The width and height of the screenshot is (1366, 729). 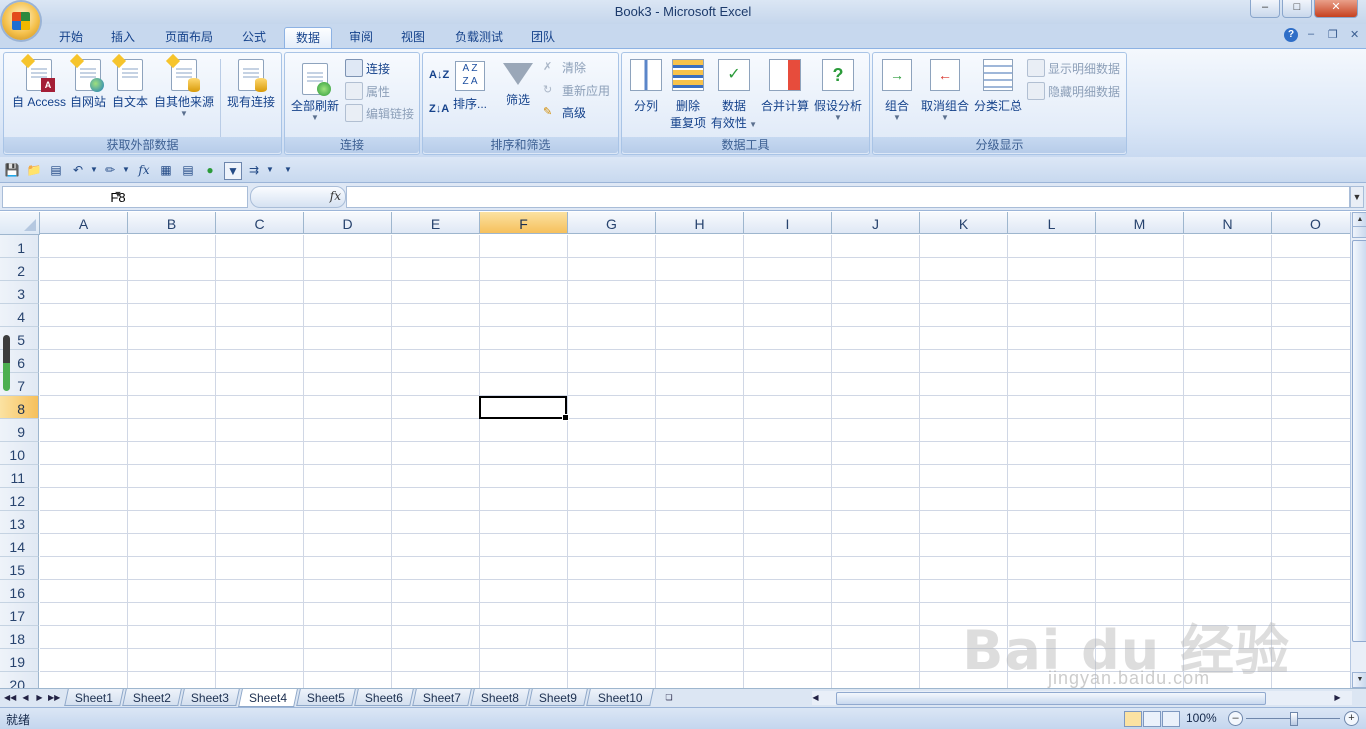 What do you see at coordinates (19, 315) in the screenshot?
I see `row-header: 4` at bounding box center [19, 315].